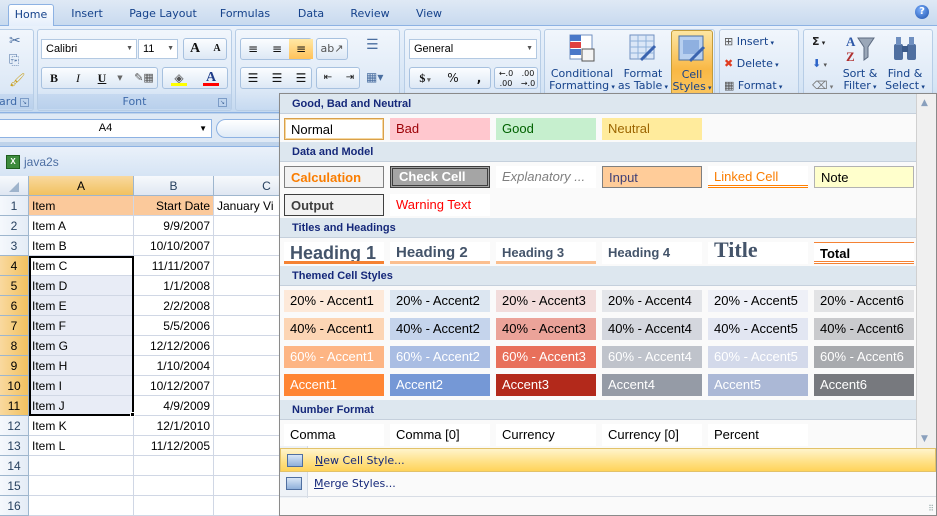  What do you see at coordinates (440, 329) in the screenshot?
I see `cell-style-40-accent2: 40% - Accent2` at bounding box center [440, 329].